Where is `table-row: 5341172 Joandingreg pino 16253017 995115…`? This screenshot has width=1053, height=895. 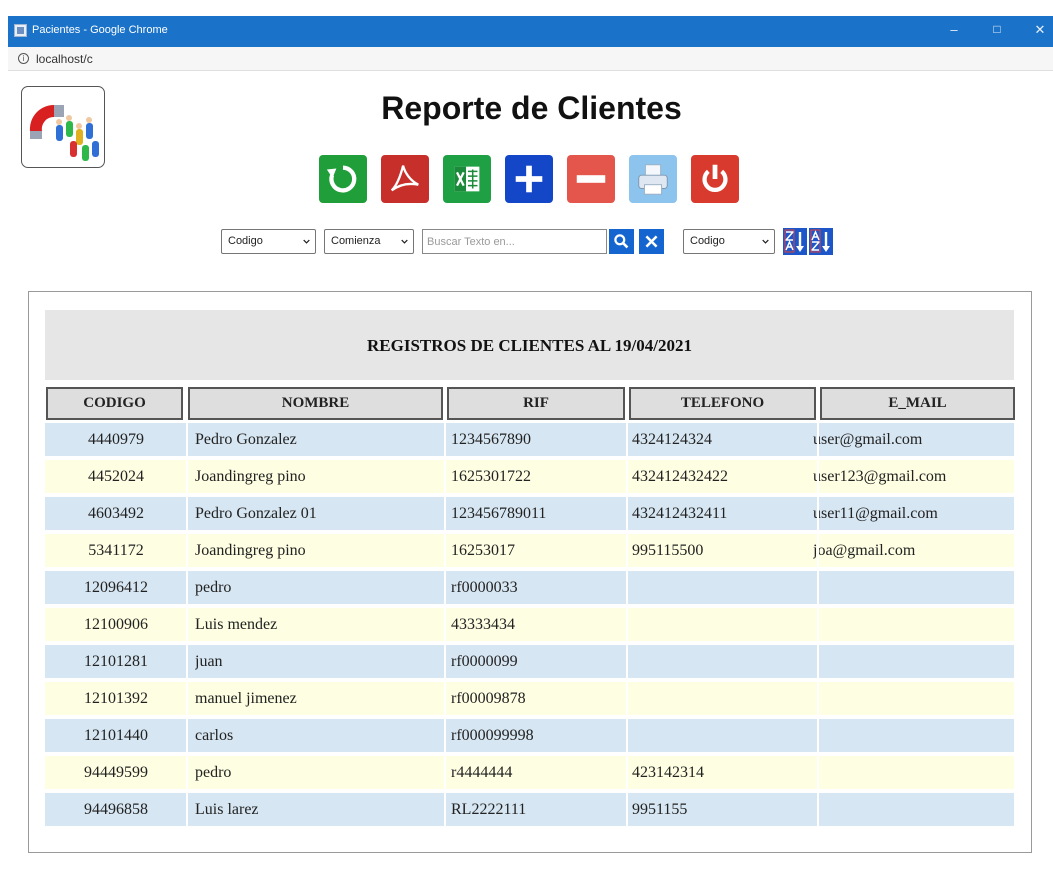
table-row: 5341172 Joandingreg pino 16253017 995115… is located at coordinates (529, 550).